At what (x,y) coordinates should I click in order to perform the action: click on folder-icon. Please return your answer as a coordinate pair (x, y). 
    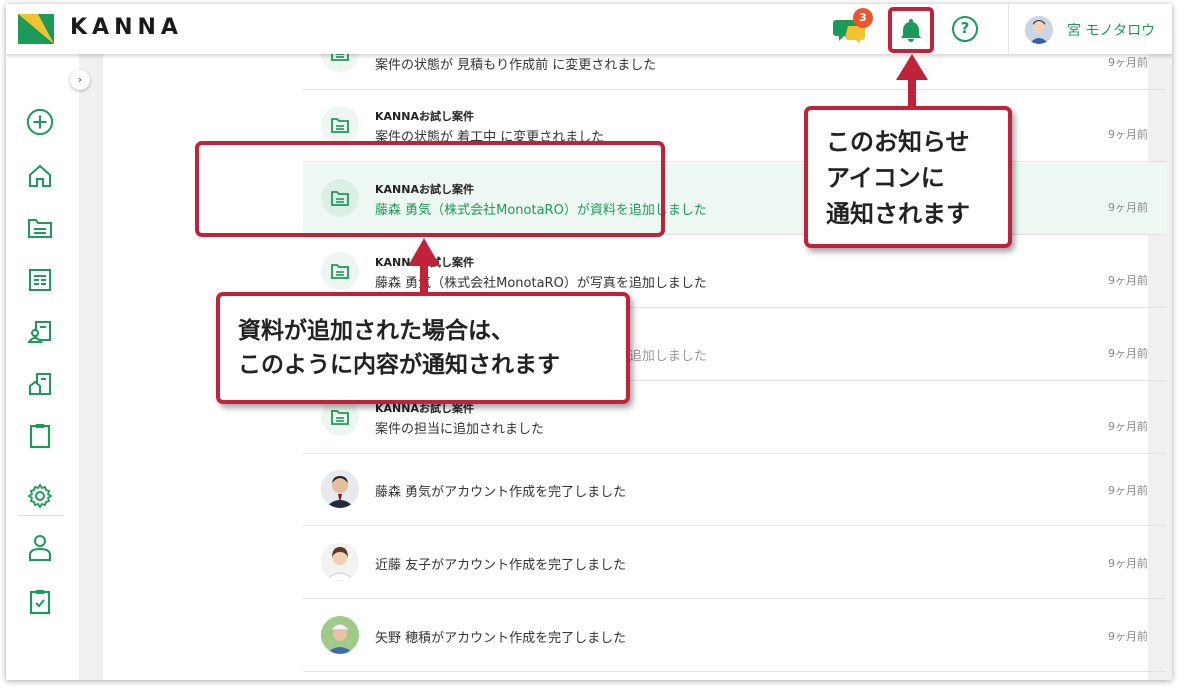
    Looking at the image, I should click on (40, 228).